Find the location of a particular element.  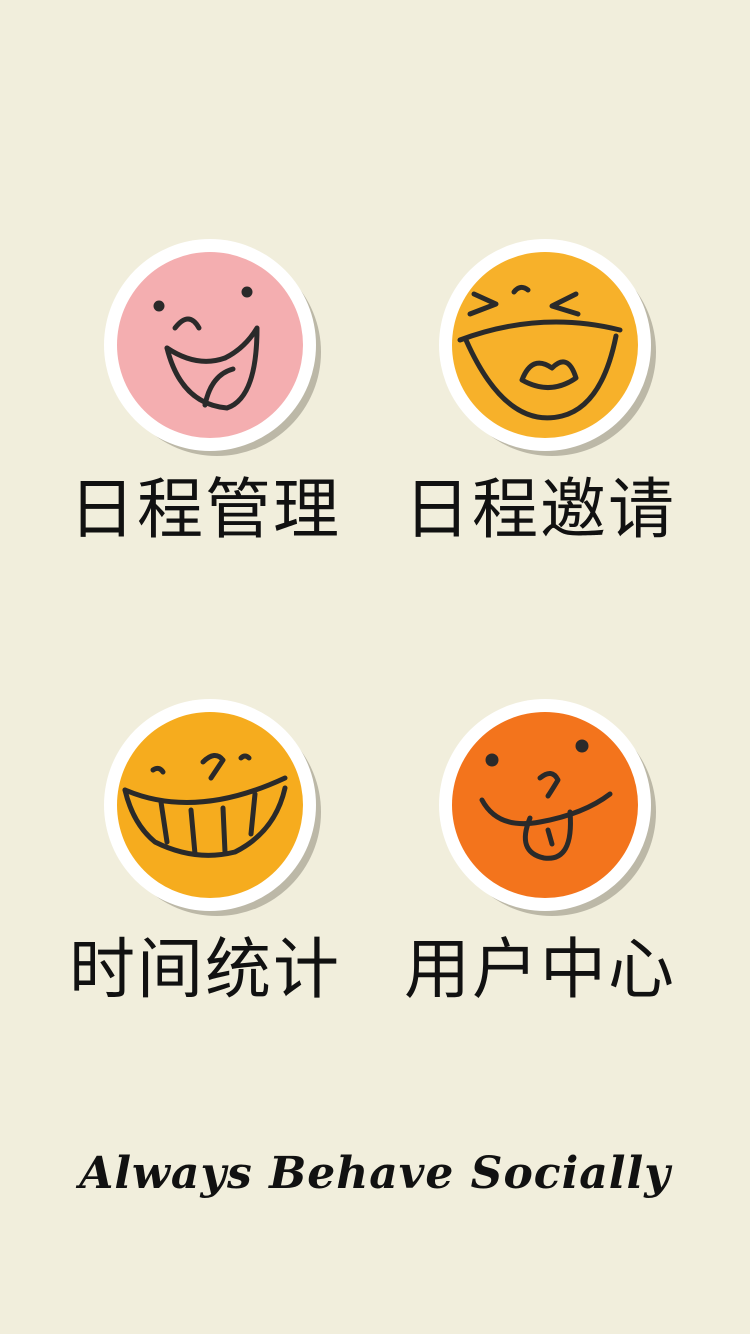

menu-item-label: 日程邀请 is located at coordinates (540, 509).